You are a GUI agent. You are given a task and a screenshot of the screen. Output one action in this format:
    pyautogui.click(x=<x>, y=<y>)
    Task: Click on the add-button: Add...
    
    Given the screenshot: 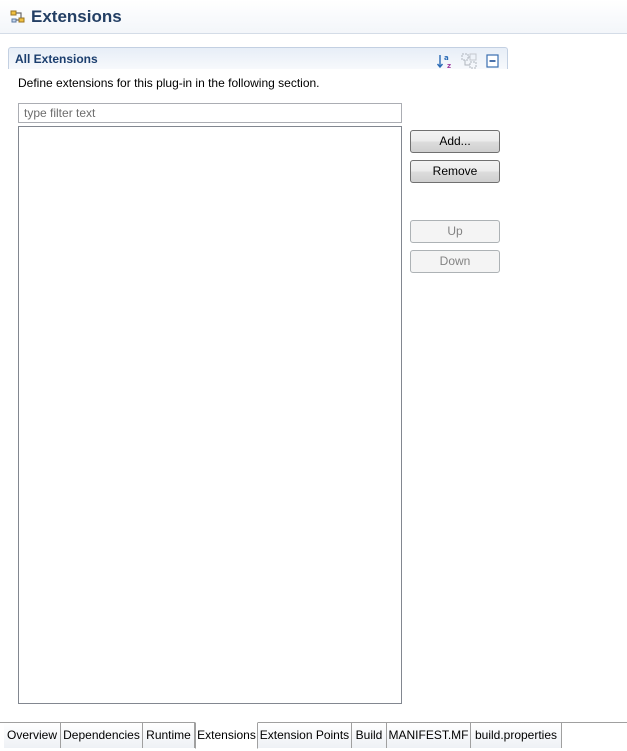 What is the action you would take?
    pyautogui.click(x=455, y=141)
    